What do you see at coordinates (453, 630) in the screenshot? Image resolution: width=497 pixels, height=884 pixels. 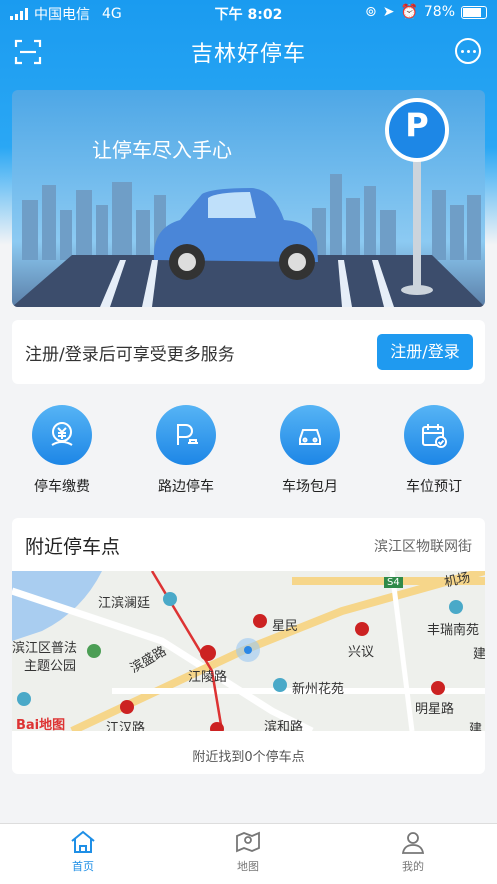 I see `map-label: 丰瑞南苑` at bounding box center [453, 630].